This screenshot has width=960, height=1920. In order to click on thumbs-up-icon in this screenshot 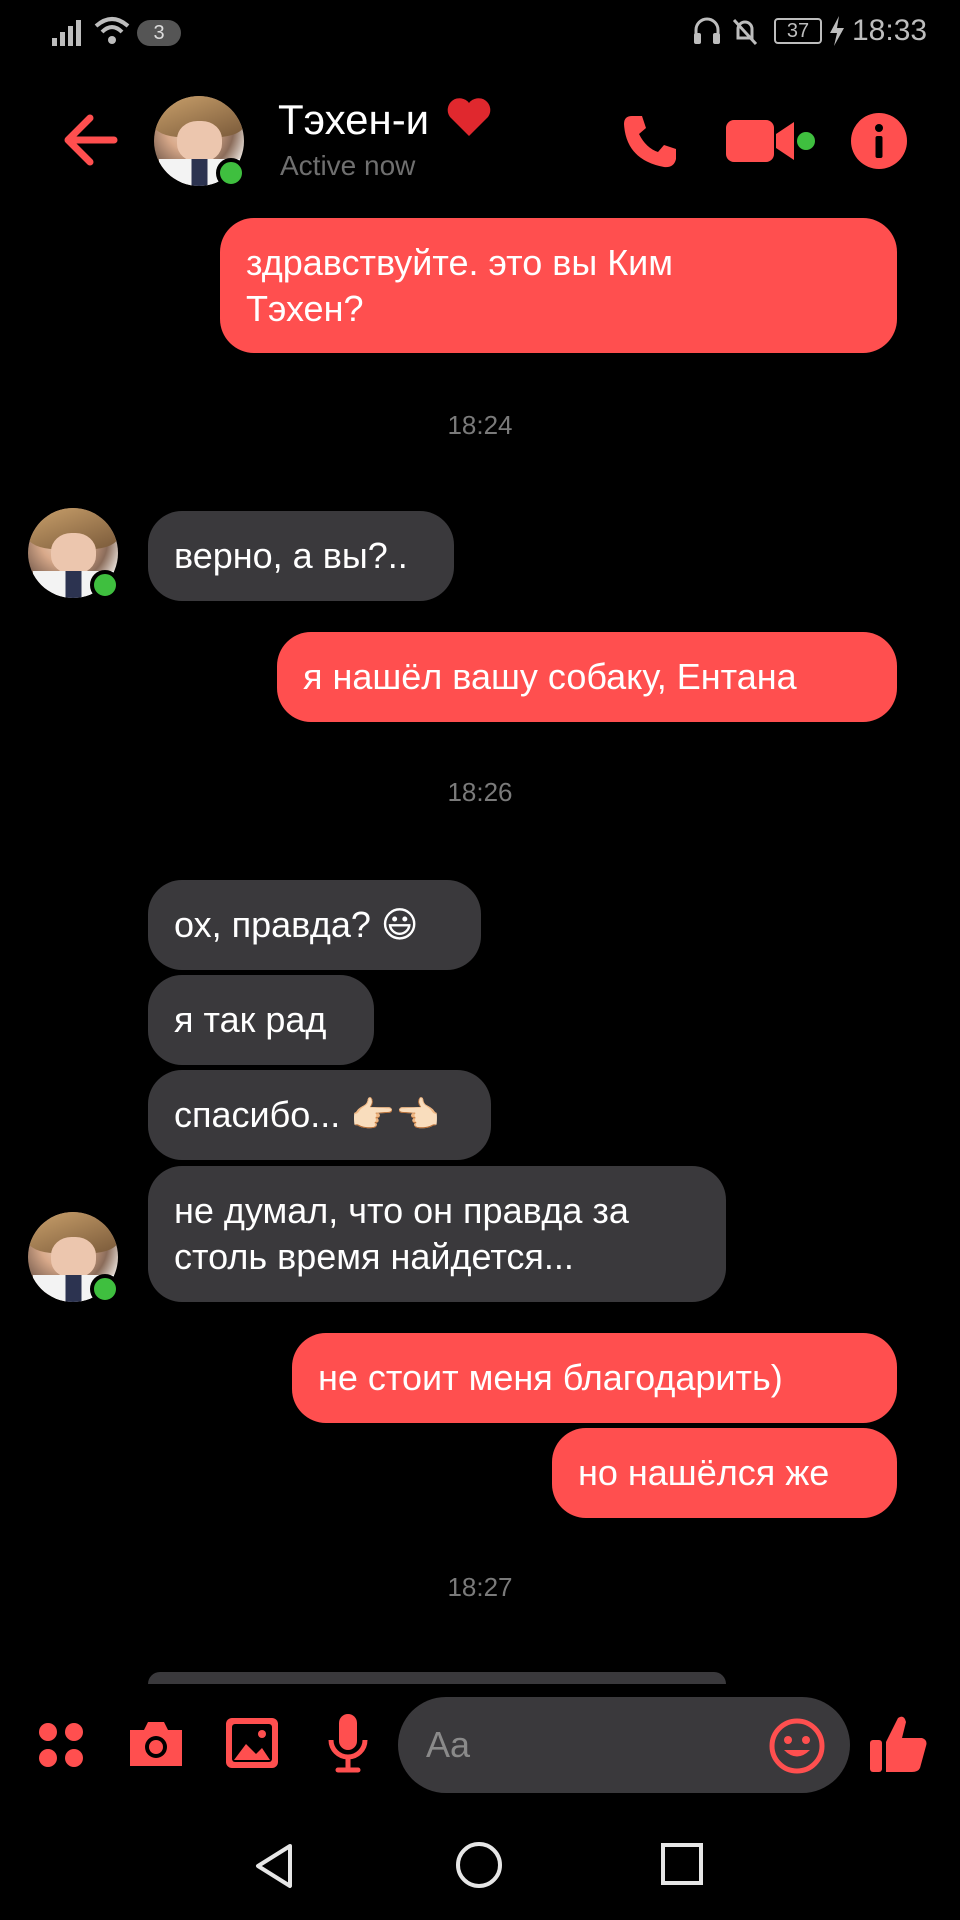, I will do `click(899, 1744)`.